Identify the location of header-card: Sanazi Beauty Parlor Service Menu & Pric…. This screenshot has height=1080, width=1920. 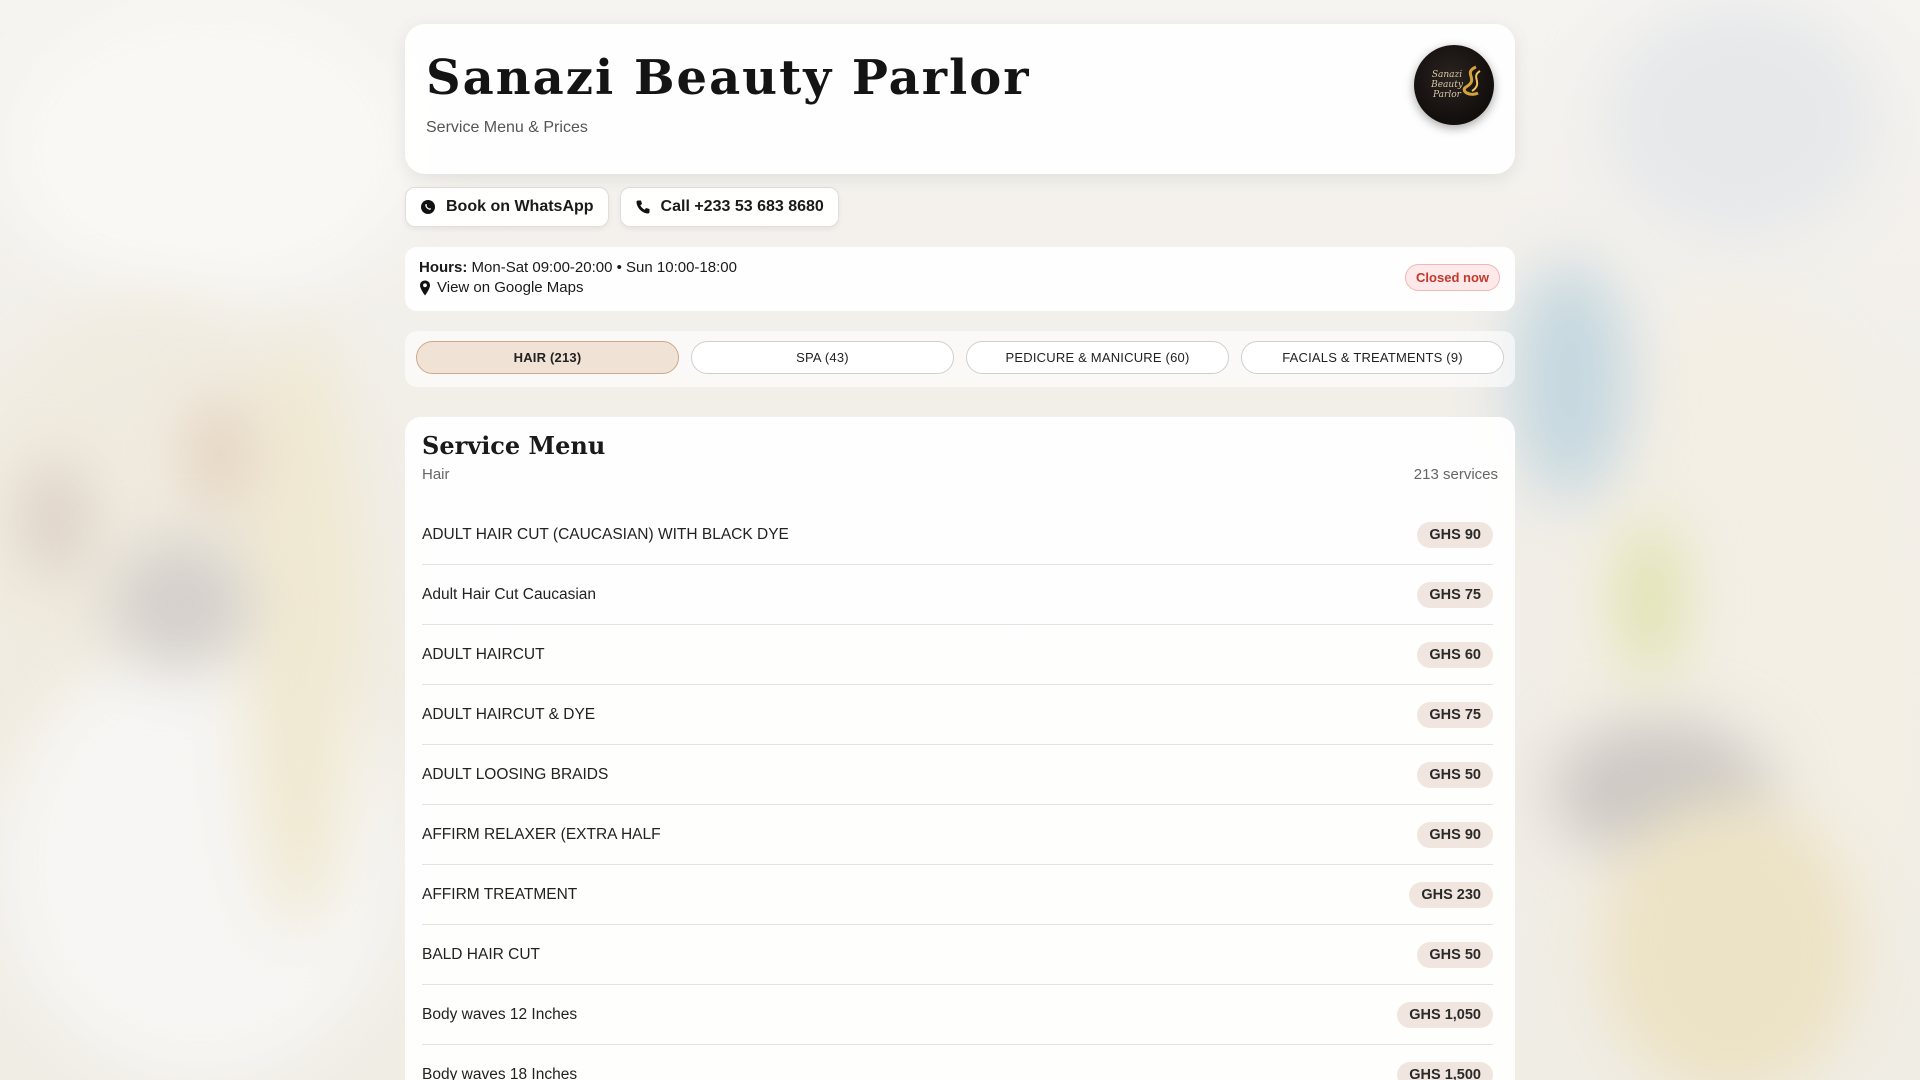
(960, 99).